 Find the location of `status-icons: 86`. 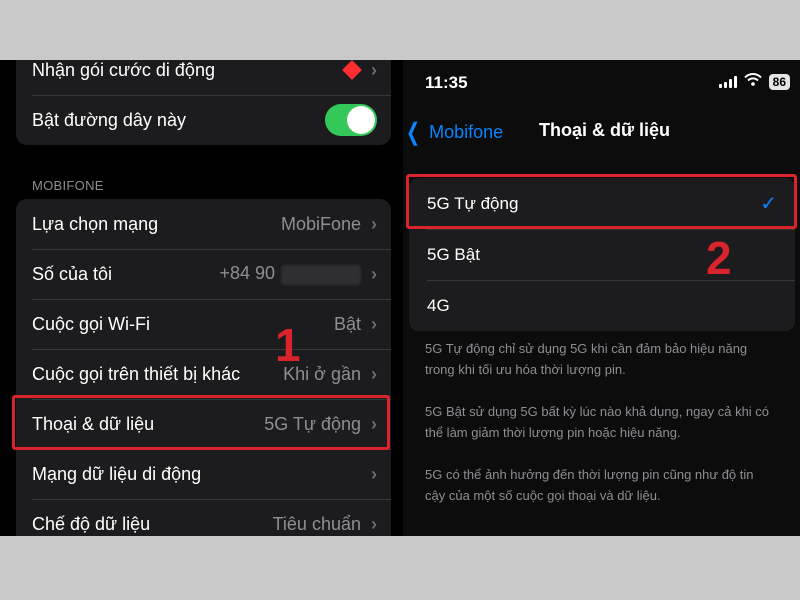

status-icons: 86 is located at coordinates (754, 81).